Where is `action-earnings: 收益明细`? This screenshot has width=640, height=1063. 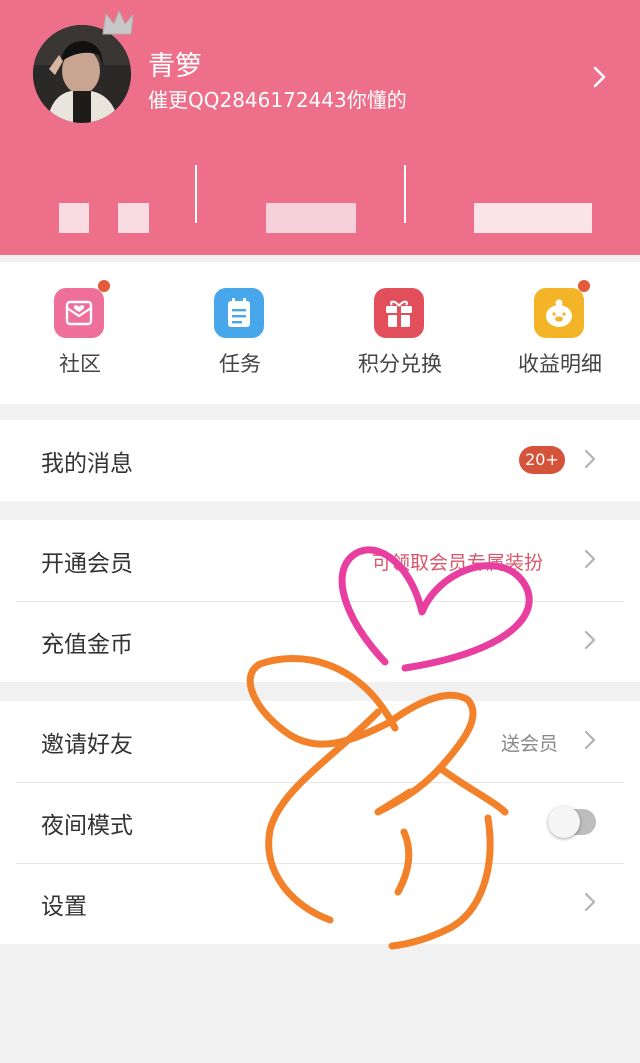 action-earnings: 收益明细 is located at coordinates (560, 333).